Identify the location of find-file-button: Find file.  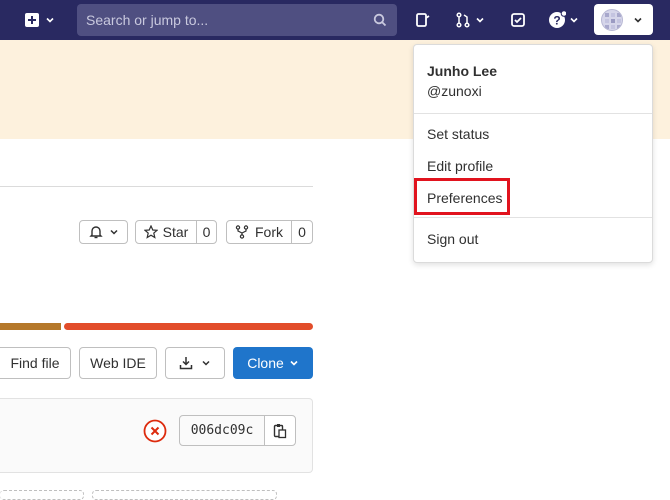
(35, 363).